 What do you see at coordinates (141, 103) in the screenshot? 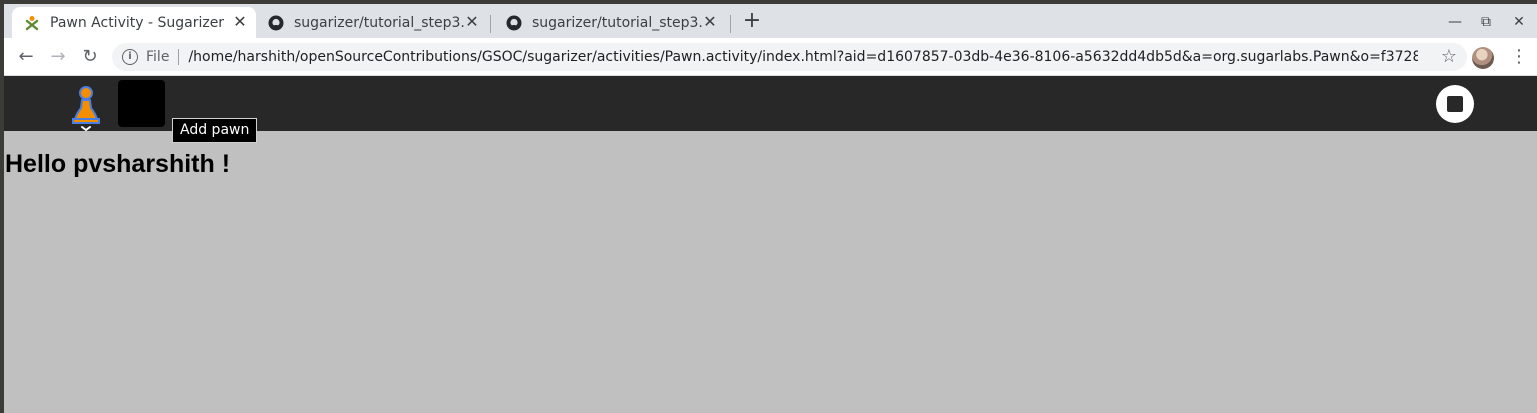
I see `add-pawn-button` at bounding box center [141, 103].